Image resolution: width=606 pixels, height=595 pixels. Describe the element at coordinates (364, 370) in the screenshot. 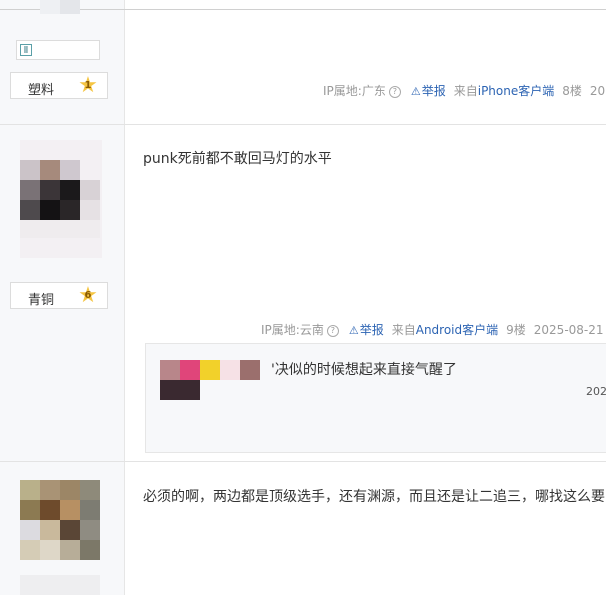

I see `reply-content: '决似的时候想起来直接气醒了` at that location.